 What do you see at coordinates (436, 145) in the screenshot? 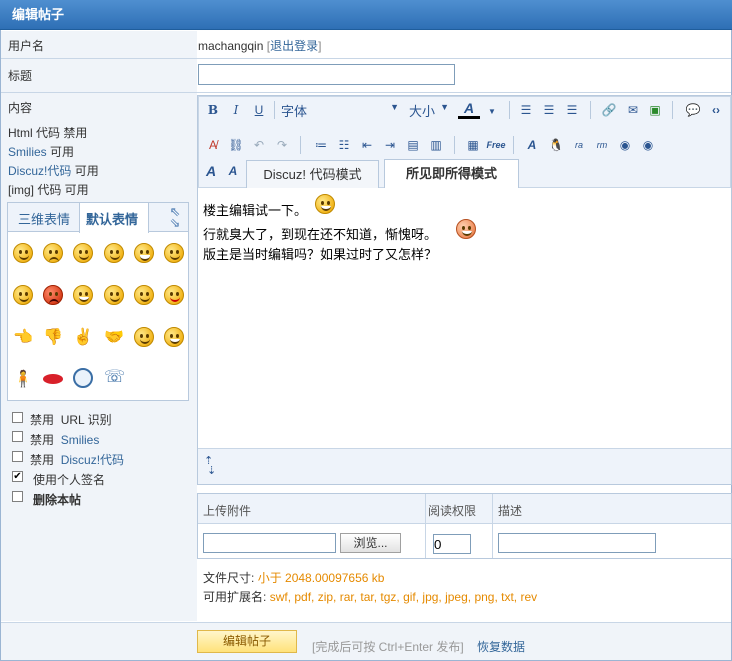
I see `float-right-icon: ▥` at bounding box center [436, 145].